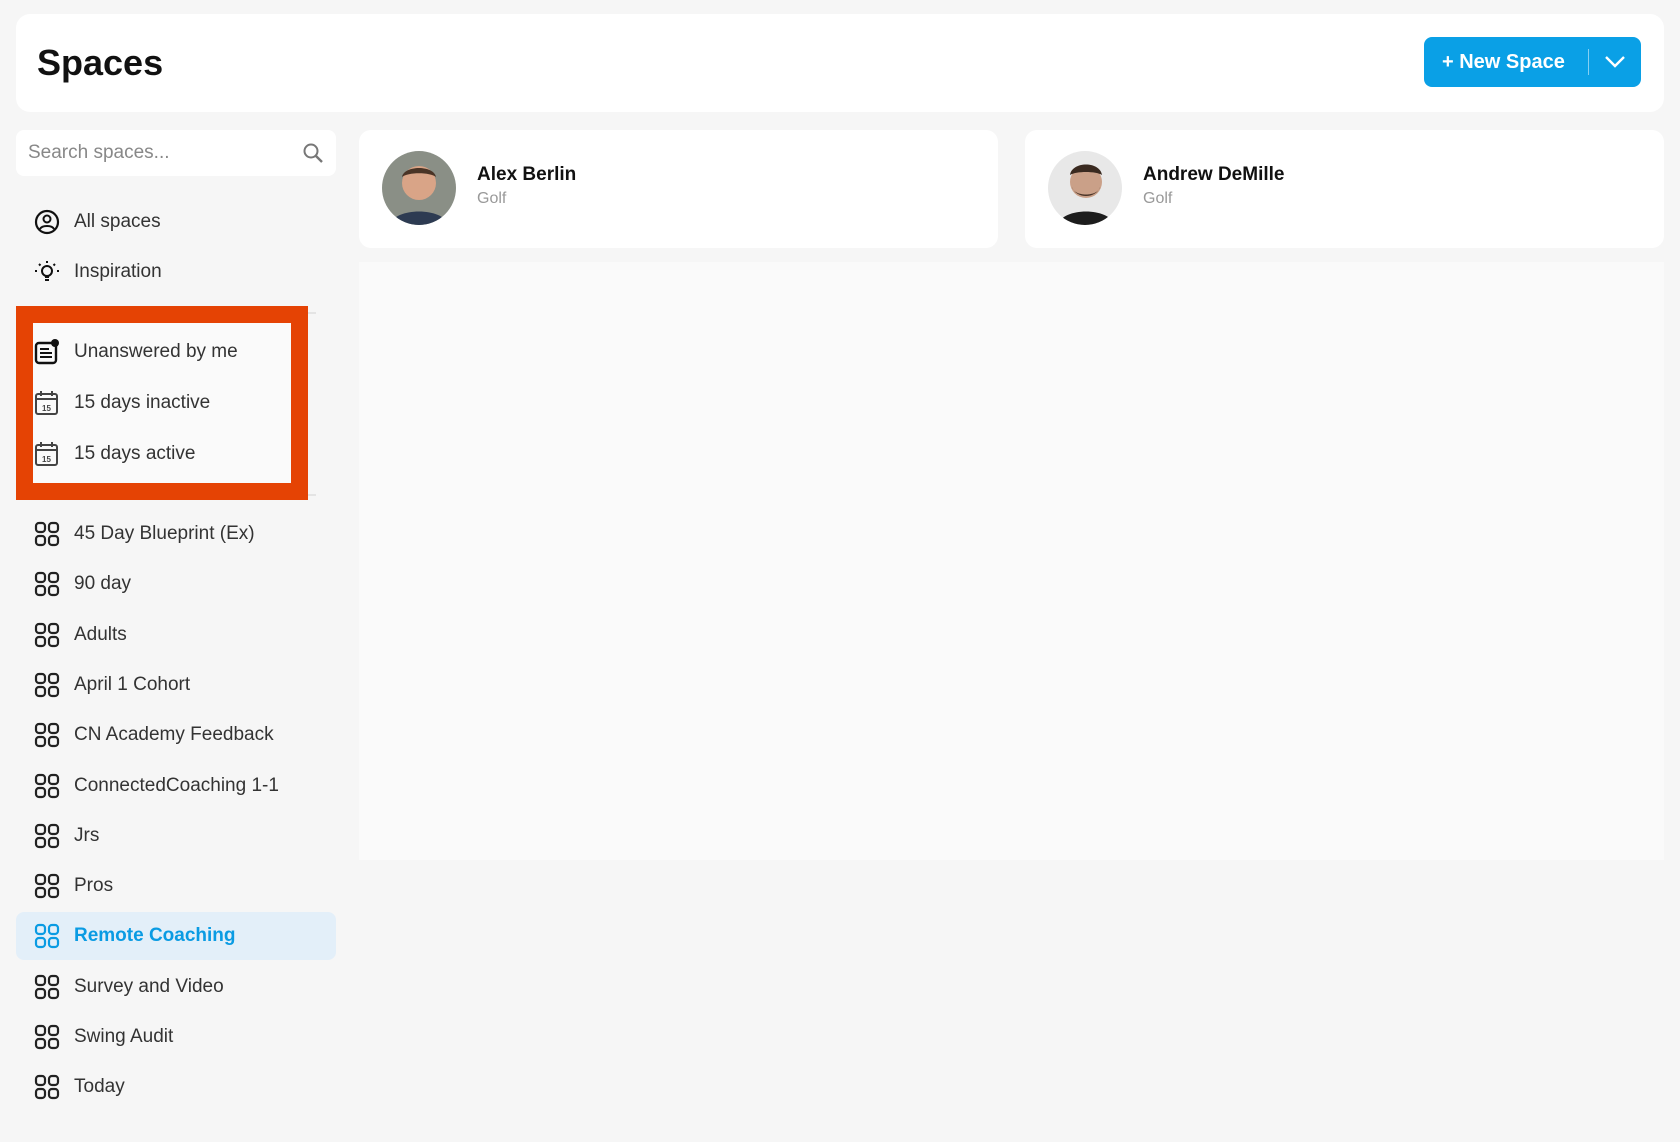 The height and width of the screenshot is (1142, 1680). Describe the element at coordinates (1214, 174) in the screenshot. I see `member-name: Andrew DeMille` at that location.